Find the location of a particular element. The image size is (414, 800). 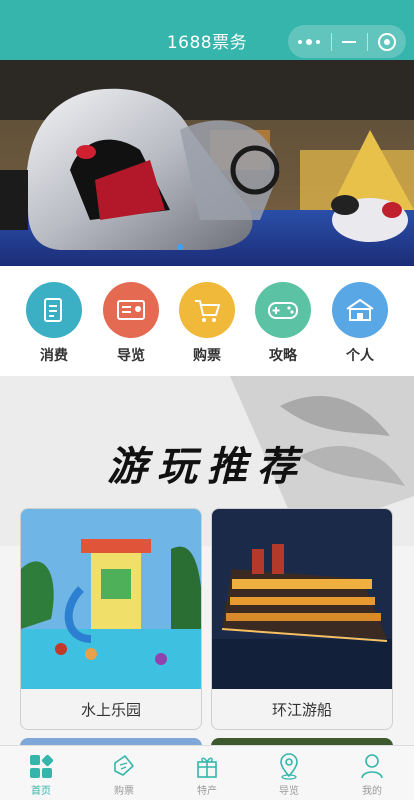

category-grid: 消费 导览 购票 攻略 个人 is located at coordinates (207, 321).